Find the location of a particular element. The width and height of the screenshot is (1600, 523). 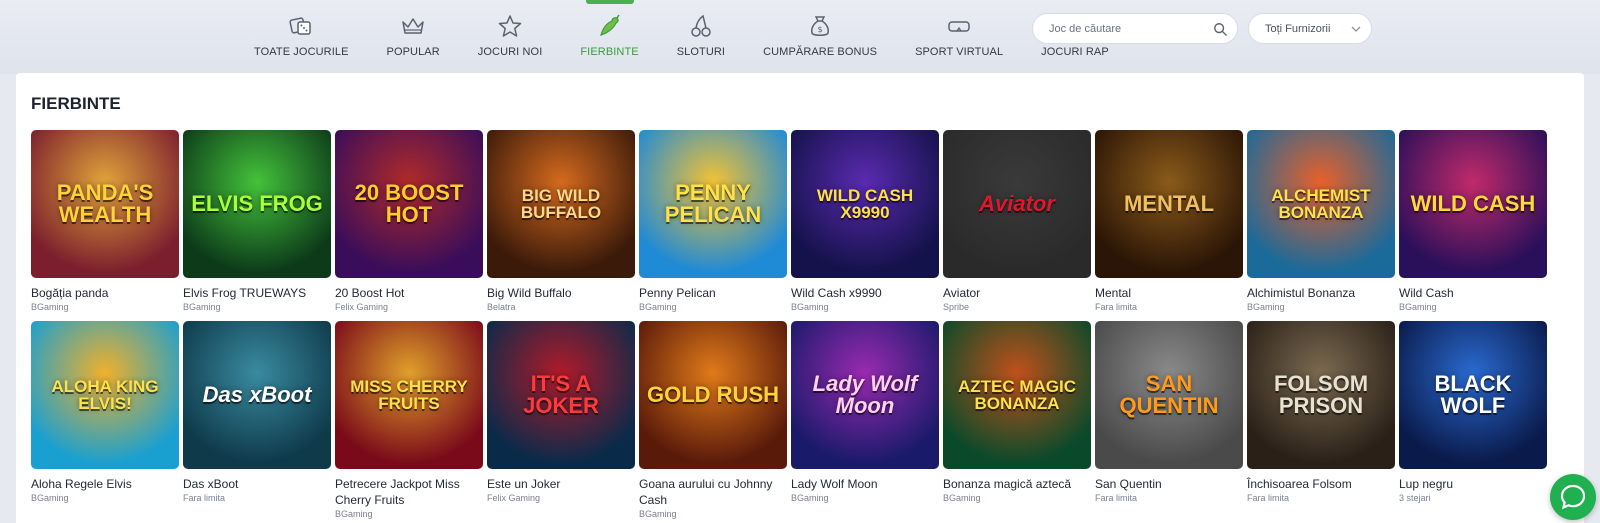

game-thumbnail: FOLSOM PRISON is located at coordinates (1321, 395).